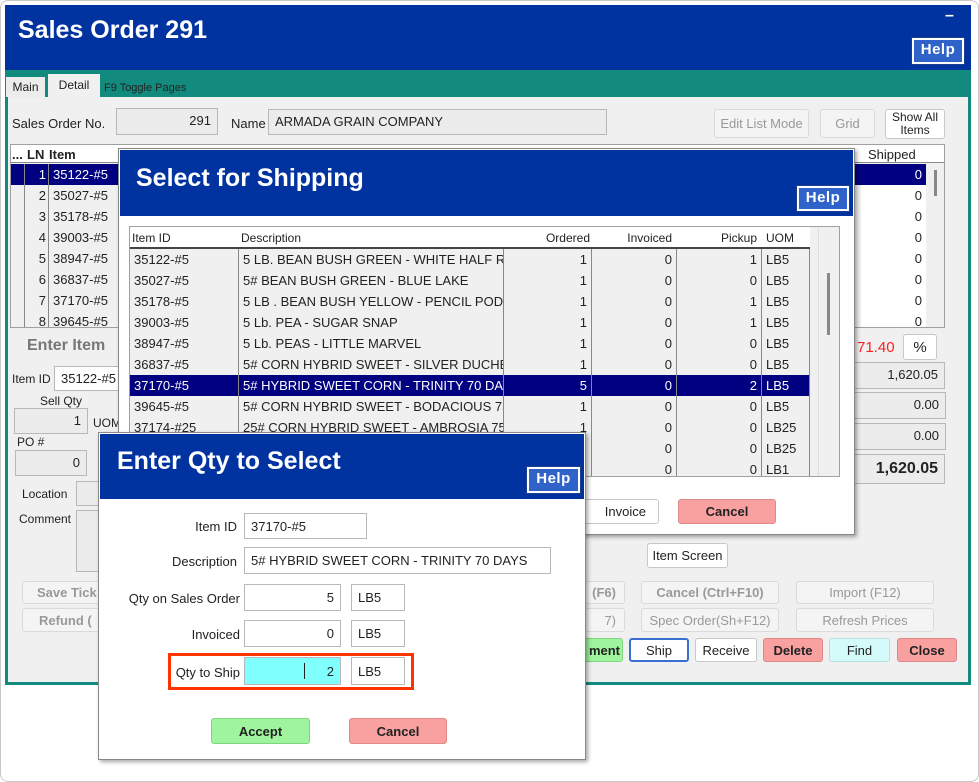 This screenshot has height=782, width=979. I want to click on receive-button: Receive, so click(726, 650).